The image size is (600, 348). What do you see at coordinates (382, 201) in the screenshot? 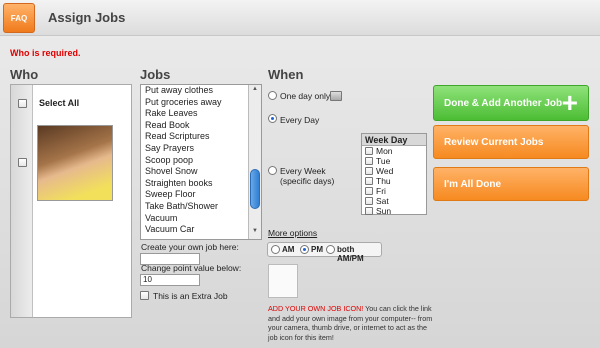
I see `weekday-label: Sat` at bounding box center [382, 201].